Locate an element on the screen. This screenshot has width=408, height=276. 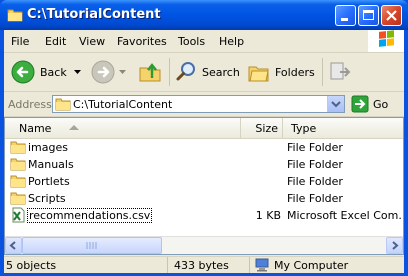
views-button is located at coordinates (341, 72).